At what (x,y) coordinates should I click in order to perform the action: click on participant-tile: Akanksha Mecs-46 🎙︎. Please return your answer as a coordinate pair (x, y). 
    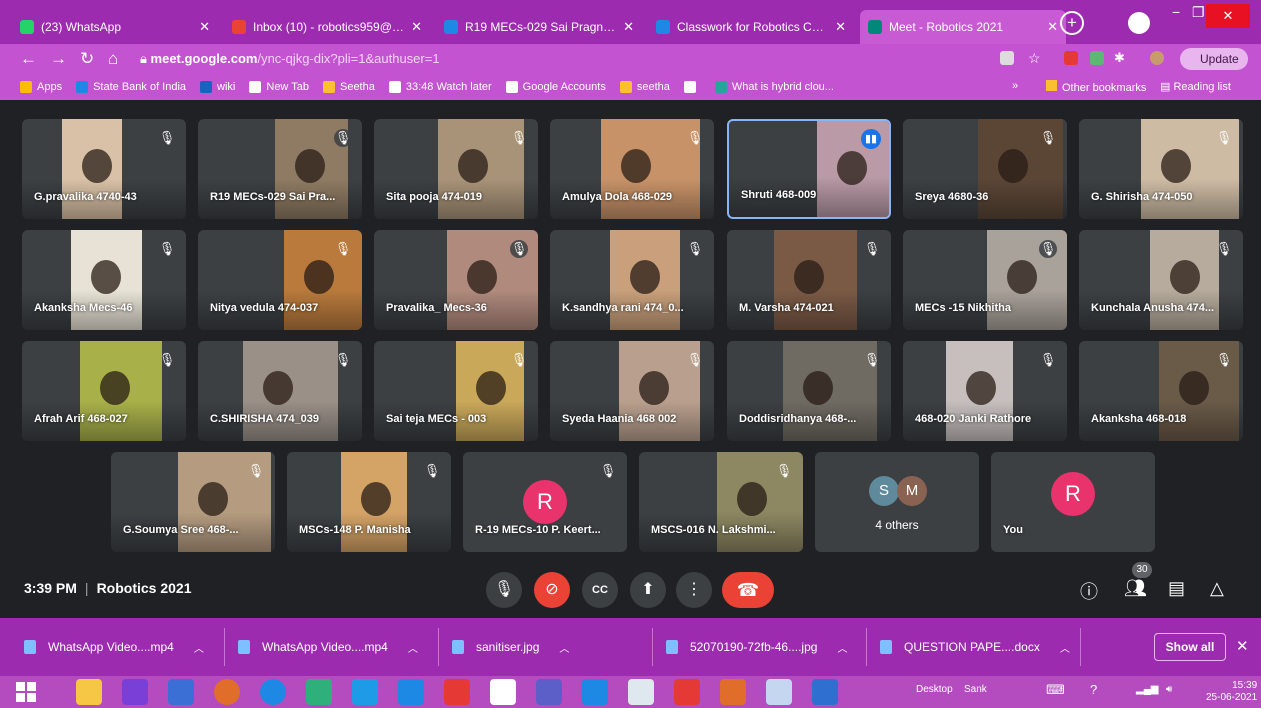
    Looking at the image, I should click on (104, 280).